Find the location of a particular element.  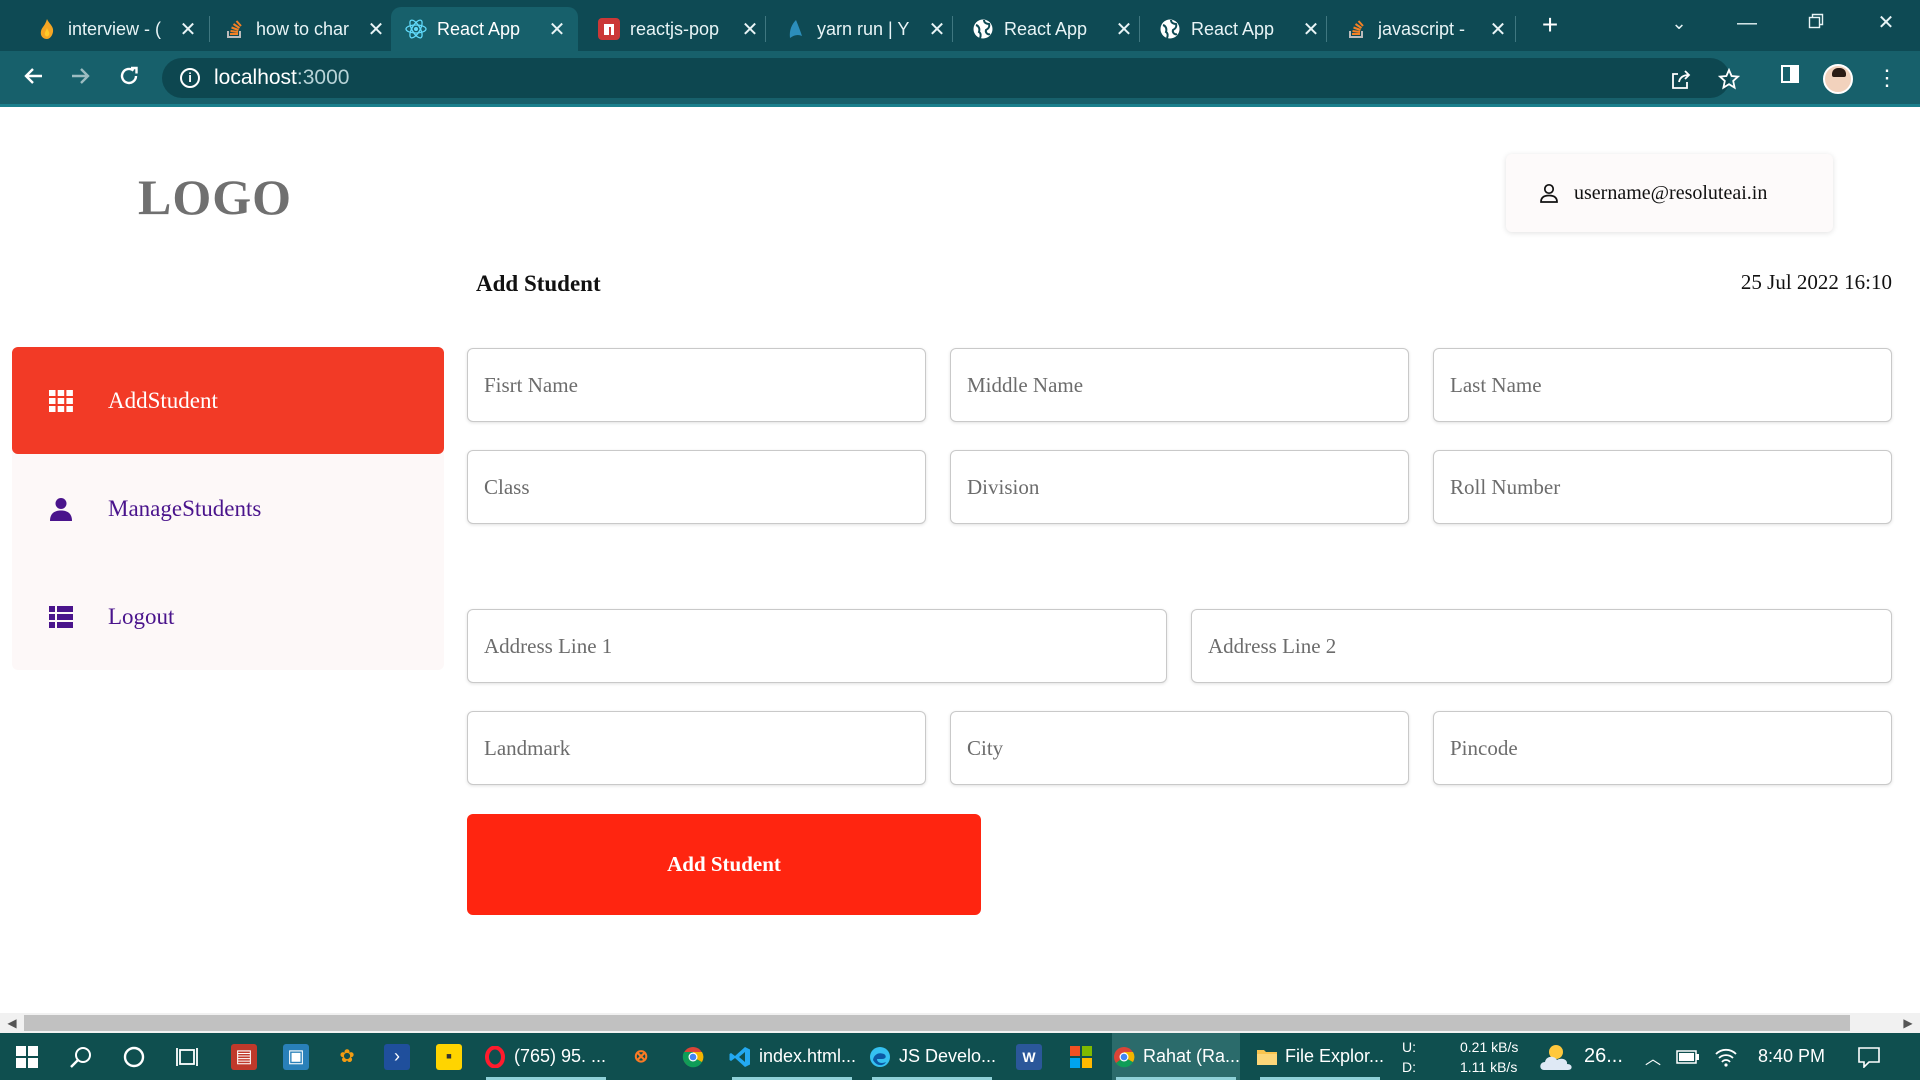

tab-title: React App is located at coordinates (479, 28).